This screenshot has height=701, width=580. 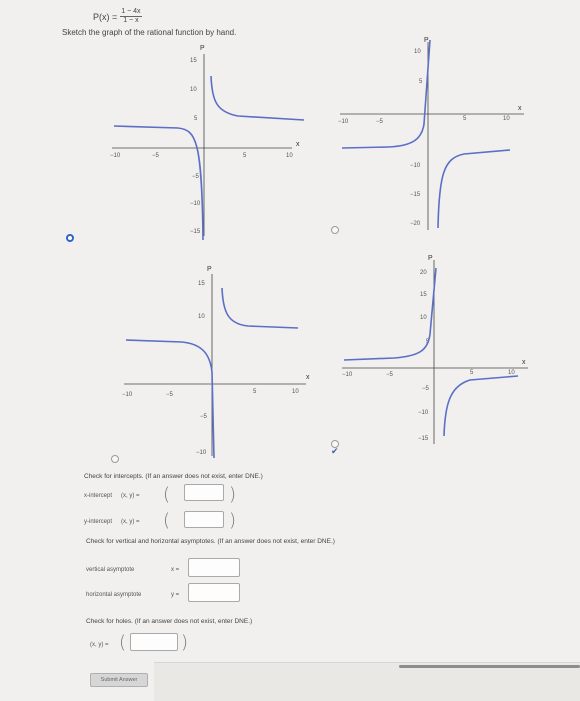 I want to click on horizontal-asymptote-prefix: y =, so click(x=175, y=595).